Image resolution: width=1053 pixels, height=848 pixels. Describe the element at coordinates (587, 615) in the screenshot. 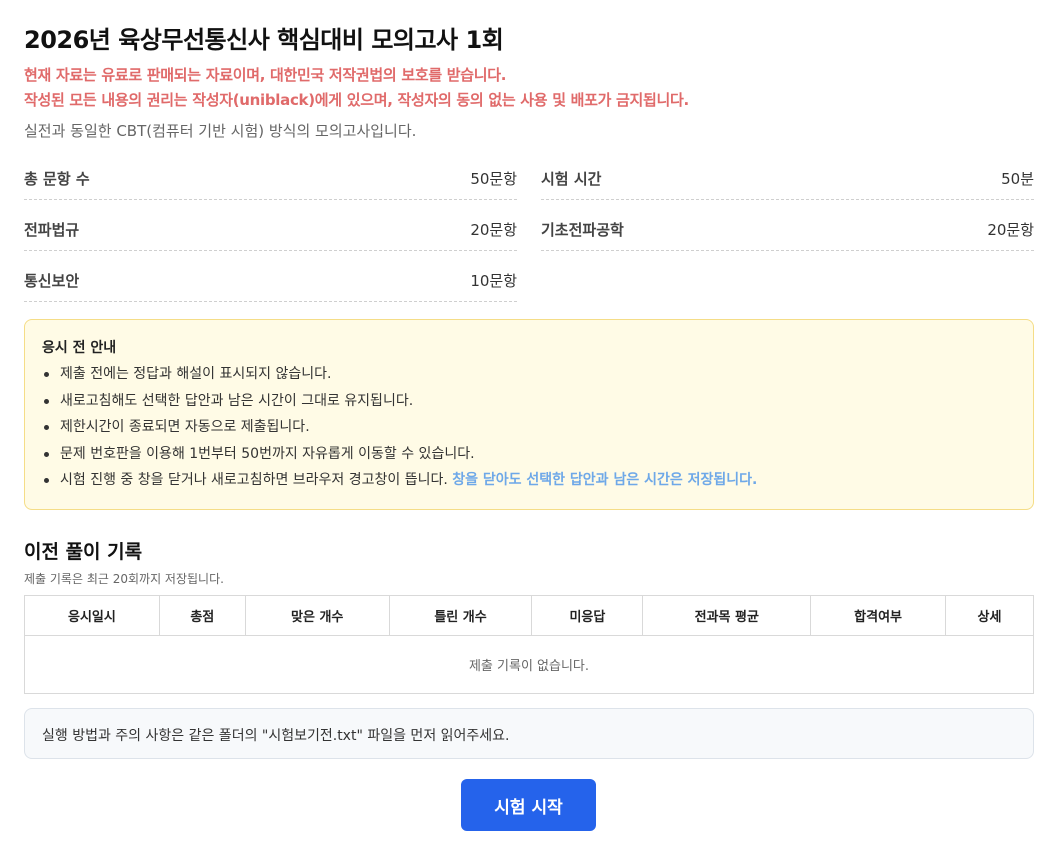

I see `col-unanswered: 미응답` at that location.